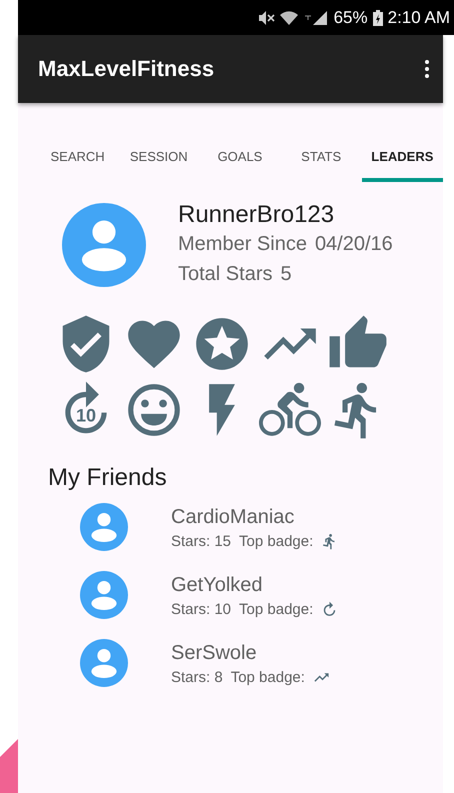 The width and height of the screenshot is (454, 793). Describe the element at coordinates (159, 156) in the screenshot. I see `tab: SESSION` at that location.